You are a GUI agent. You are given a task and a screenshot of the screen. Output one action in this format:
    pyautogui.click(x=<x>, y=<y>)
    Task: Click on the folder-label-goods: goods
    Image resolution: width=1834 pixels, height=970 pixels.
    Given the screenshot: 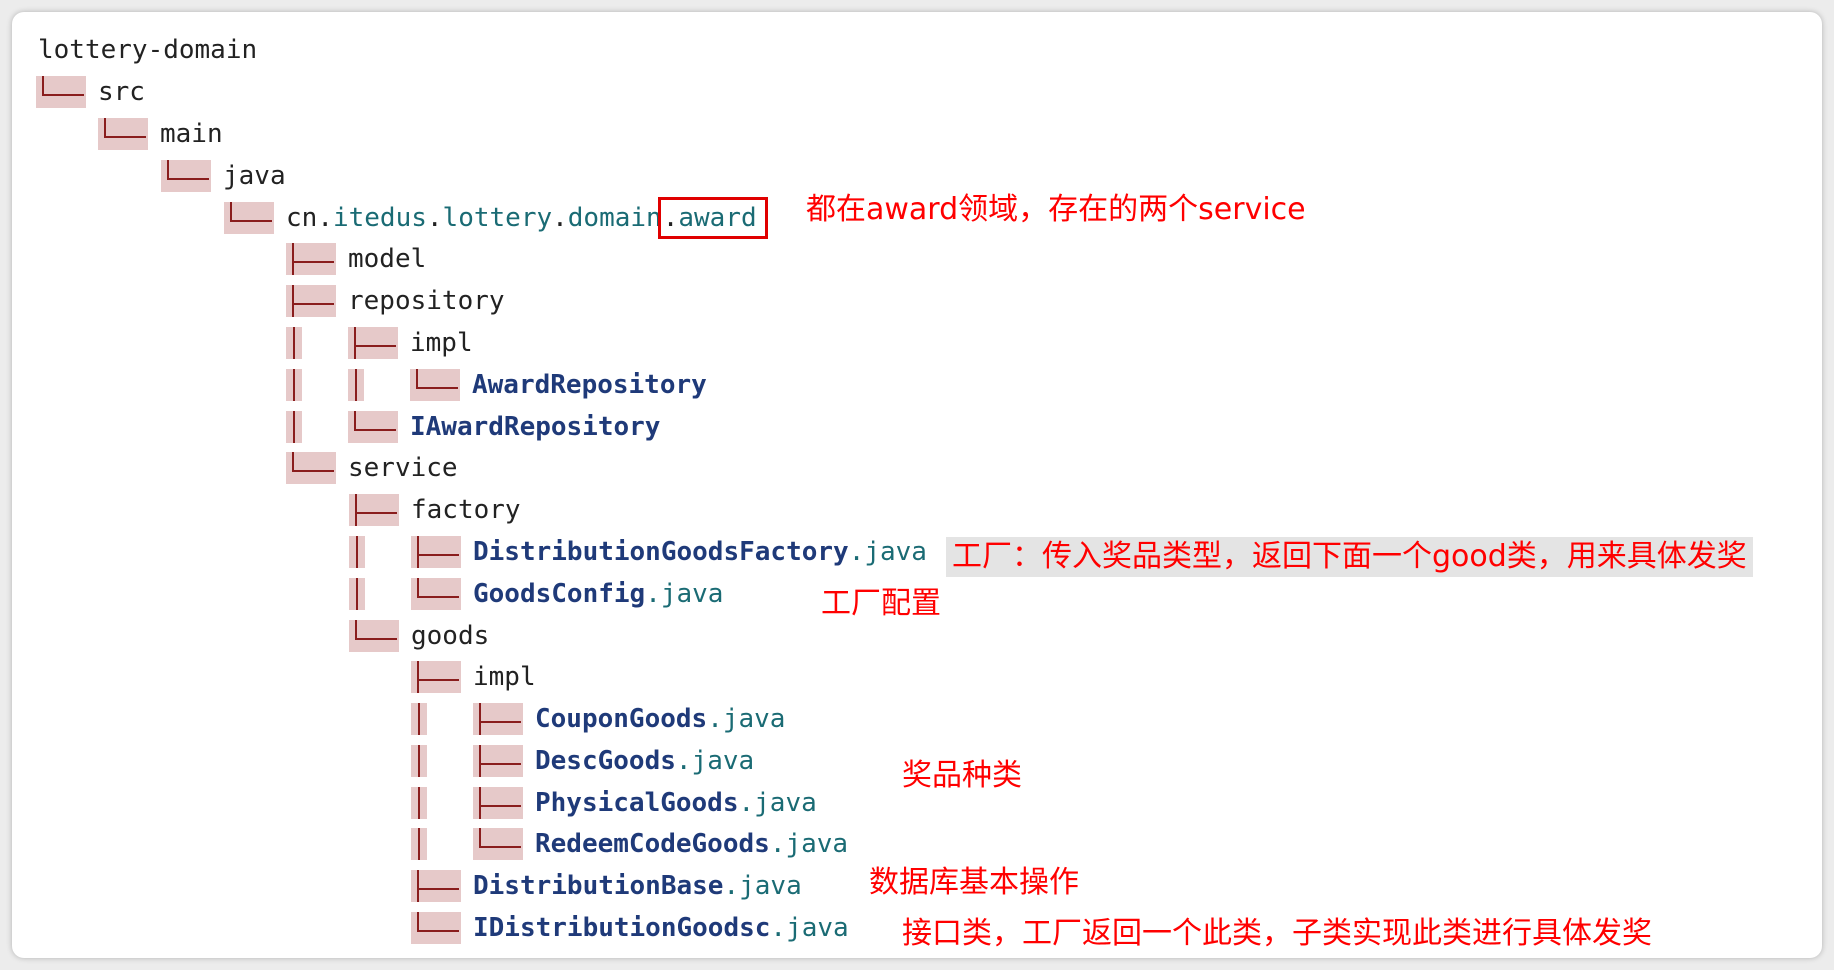 What is the action you would take?
    pyautogui.click(x=450, y=636)
    